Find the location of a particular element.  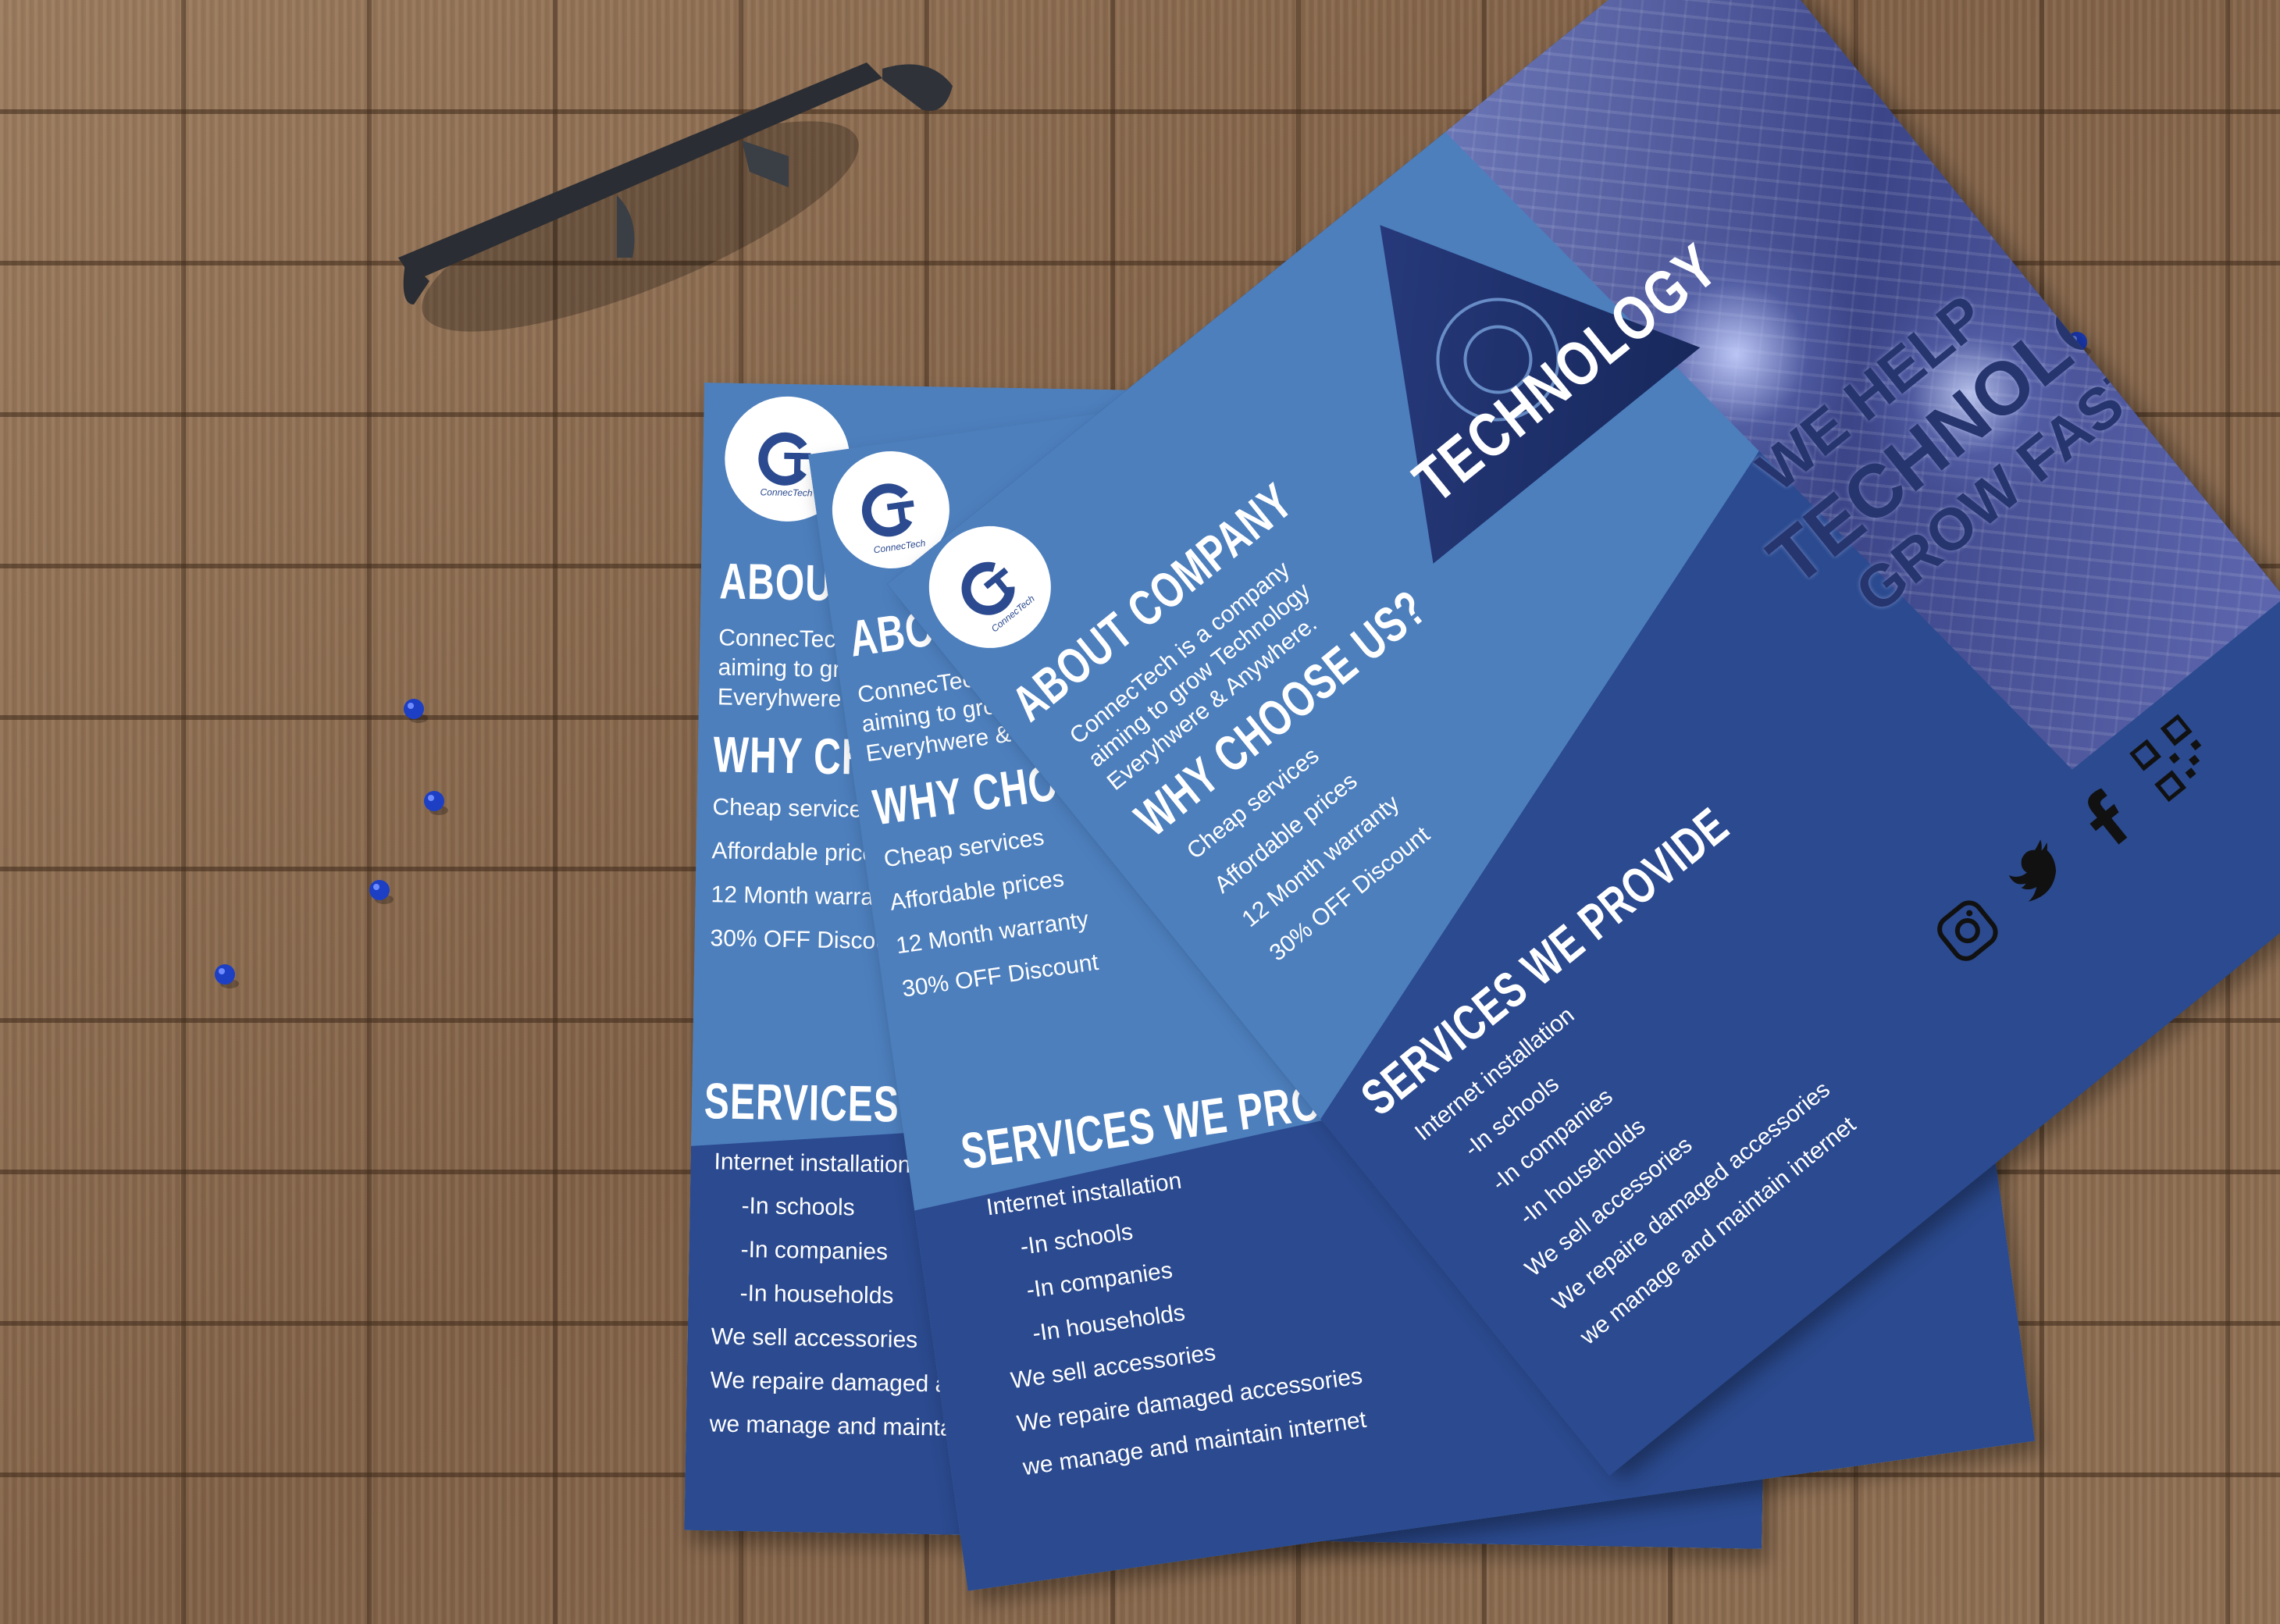

eyeglasses is located at coordinates (675, 197).